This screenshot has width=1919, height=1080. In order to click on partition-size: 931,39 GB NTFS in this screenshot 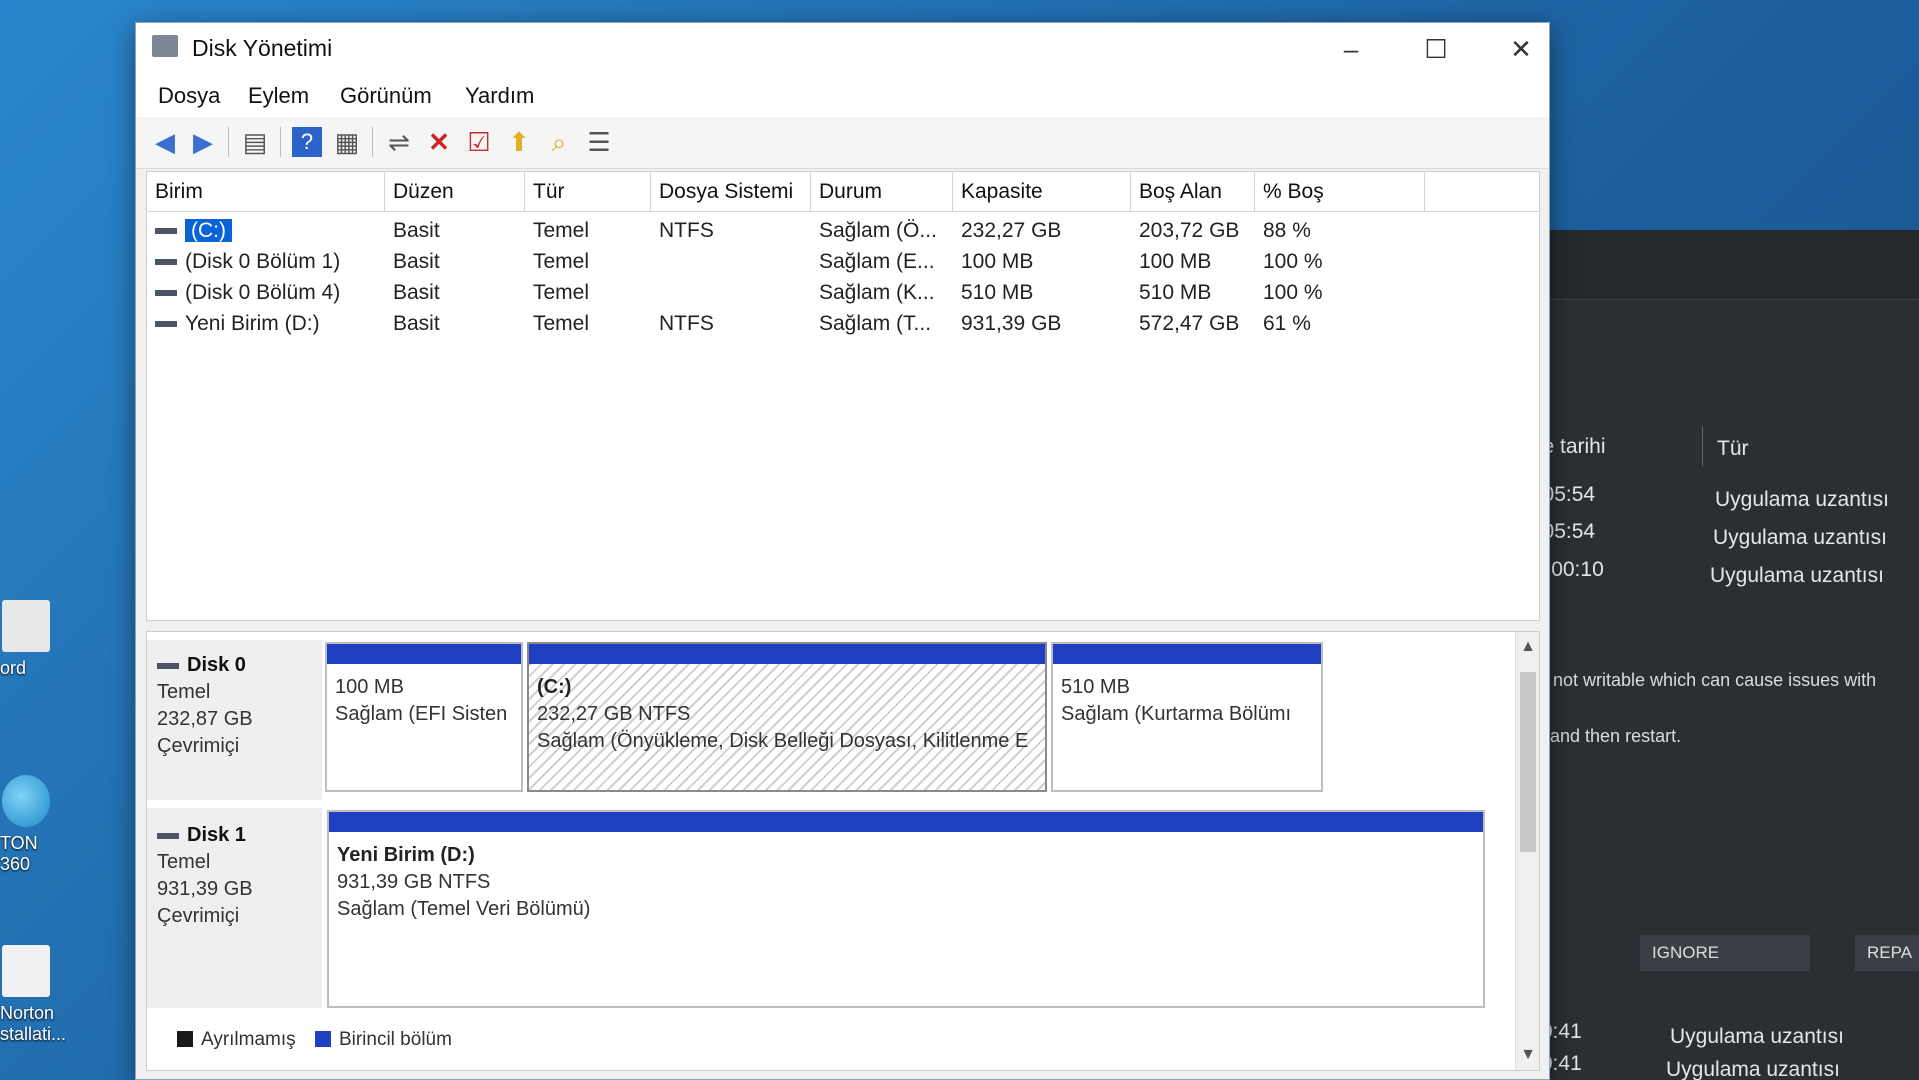, I will do `click(414, 882)`.